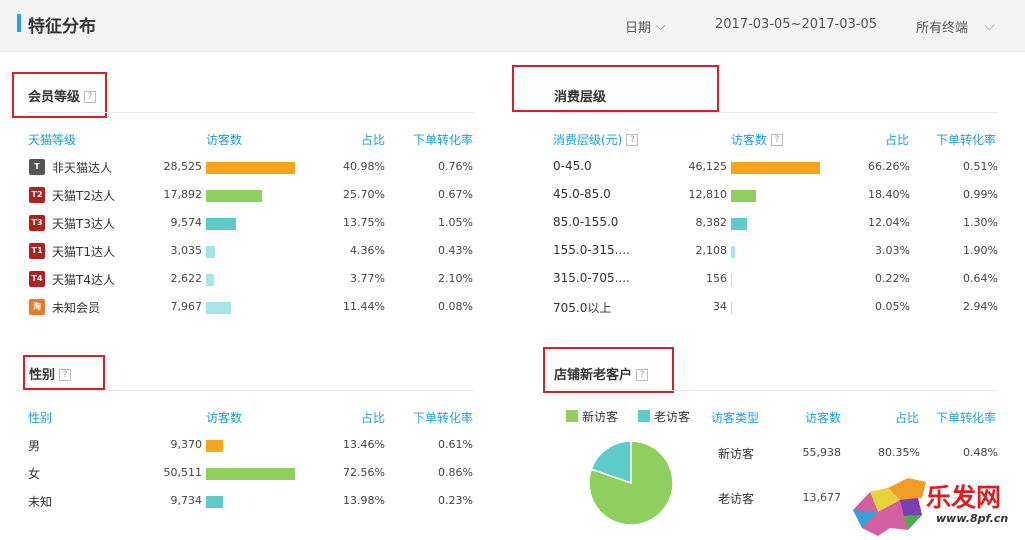 This screenshot has height=540, width=1025. I want to click on visitor-count: 3,035, so click(186, 250).